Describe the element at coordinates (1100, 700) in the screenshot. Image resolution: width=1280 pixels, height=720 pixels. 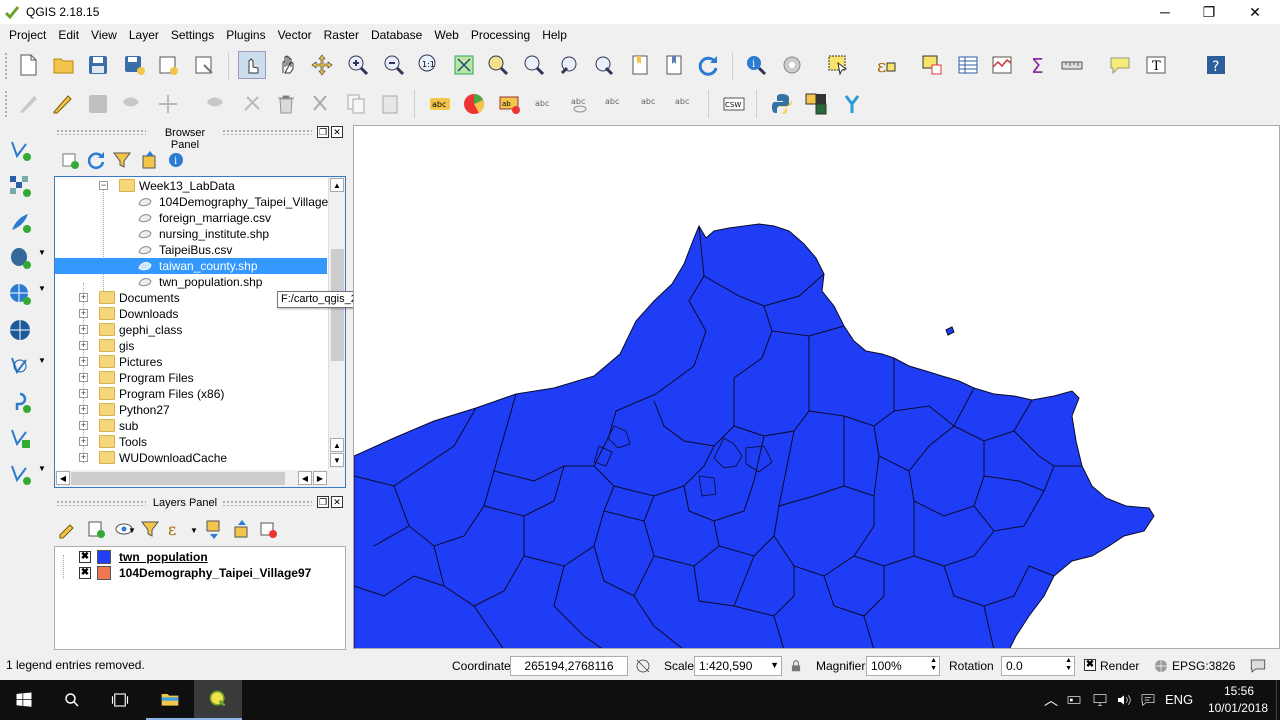
I see `monitor-icon` at that location.